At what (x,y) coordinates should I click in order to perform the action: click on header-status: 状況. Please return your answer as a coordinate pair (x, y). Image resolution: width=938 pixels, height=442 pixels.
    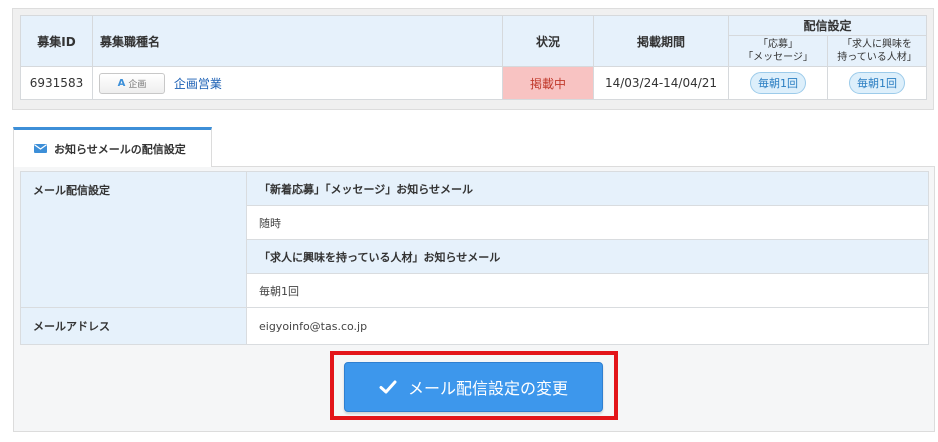
    Looking at the image, I should click on (548, 41).